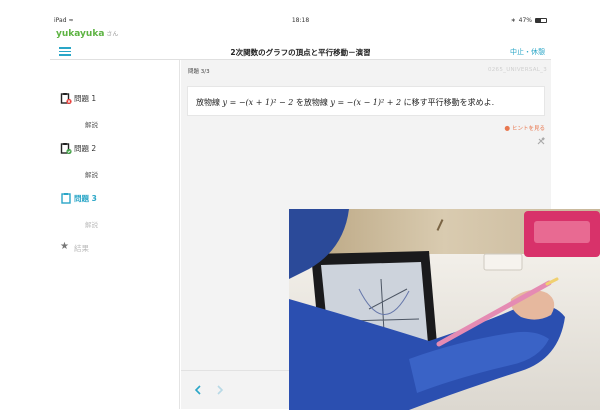 The image size is (600, 419). Describe the element at coordinates (513, 20) in the screenshot. I see `bluetooth-icon: ∗` at that location.